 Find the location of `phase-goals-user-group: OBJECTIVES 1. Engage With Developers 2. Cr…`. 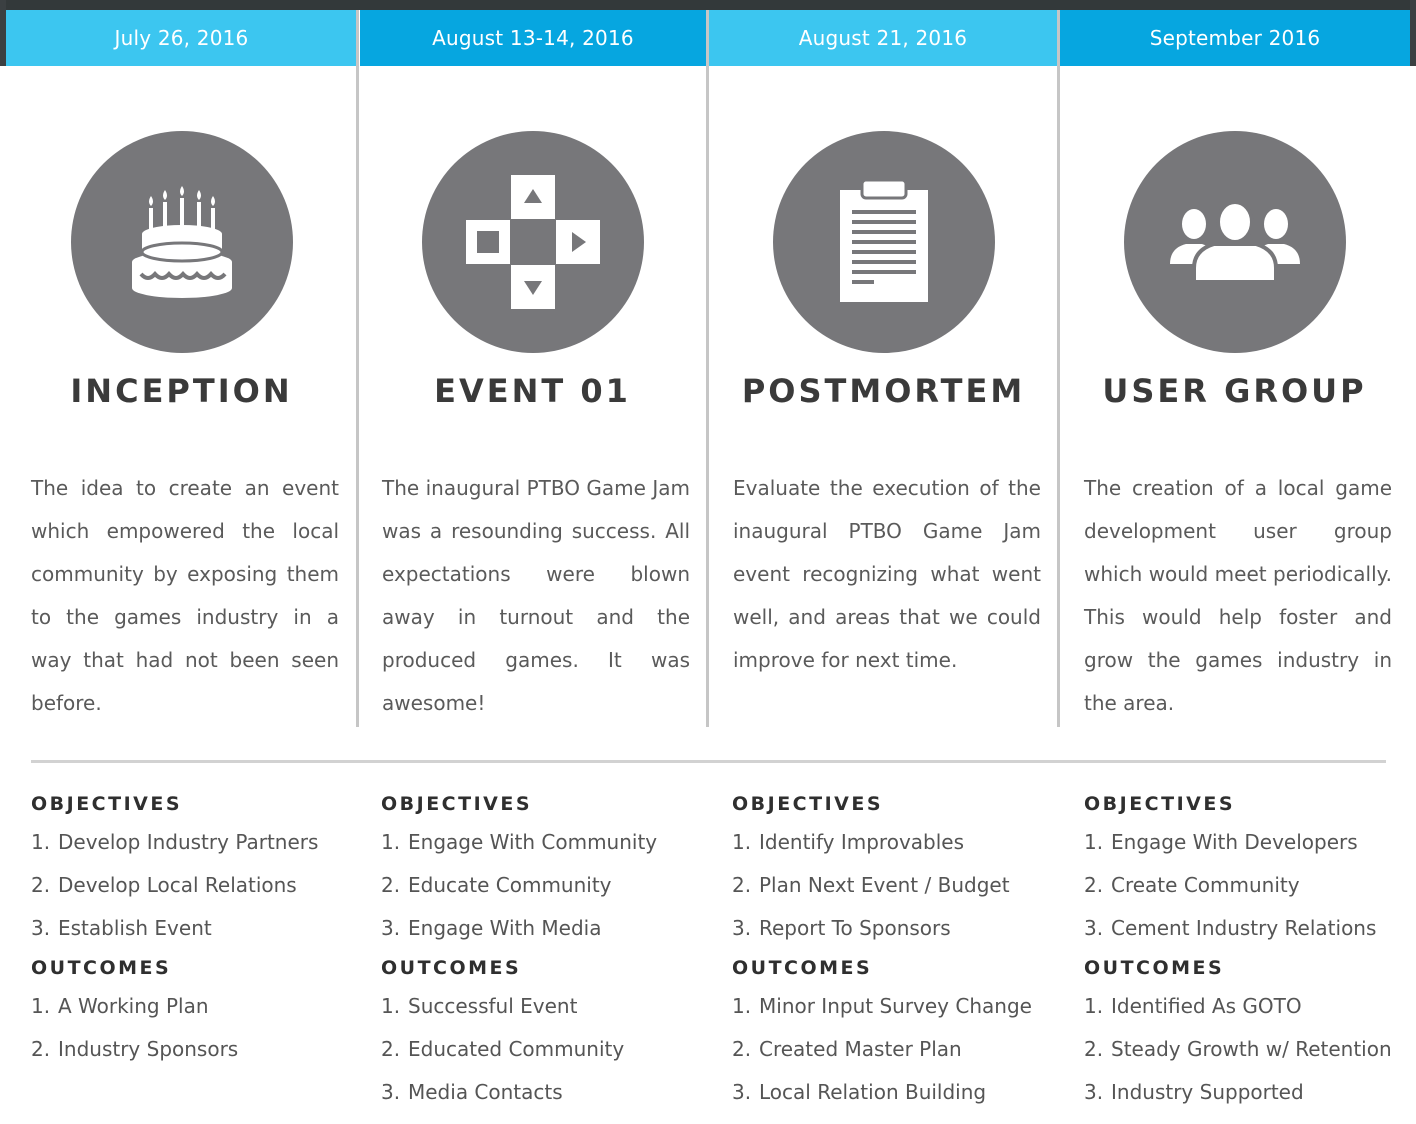

phase-goals-user-group: OBJECTIVES 1. Engage With Developers 2. Cr… is located at coordinates (1250, 952).